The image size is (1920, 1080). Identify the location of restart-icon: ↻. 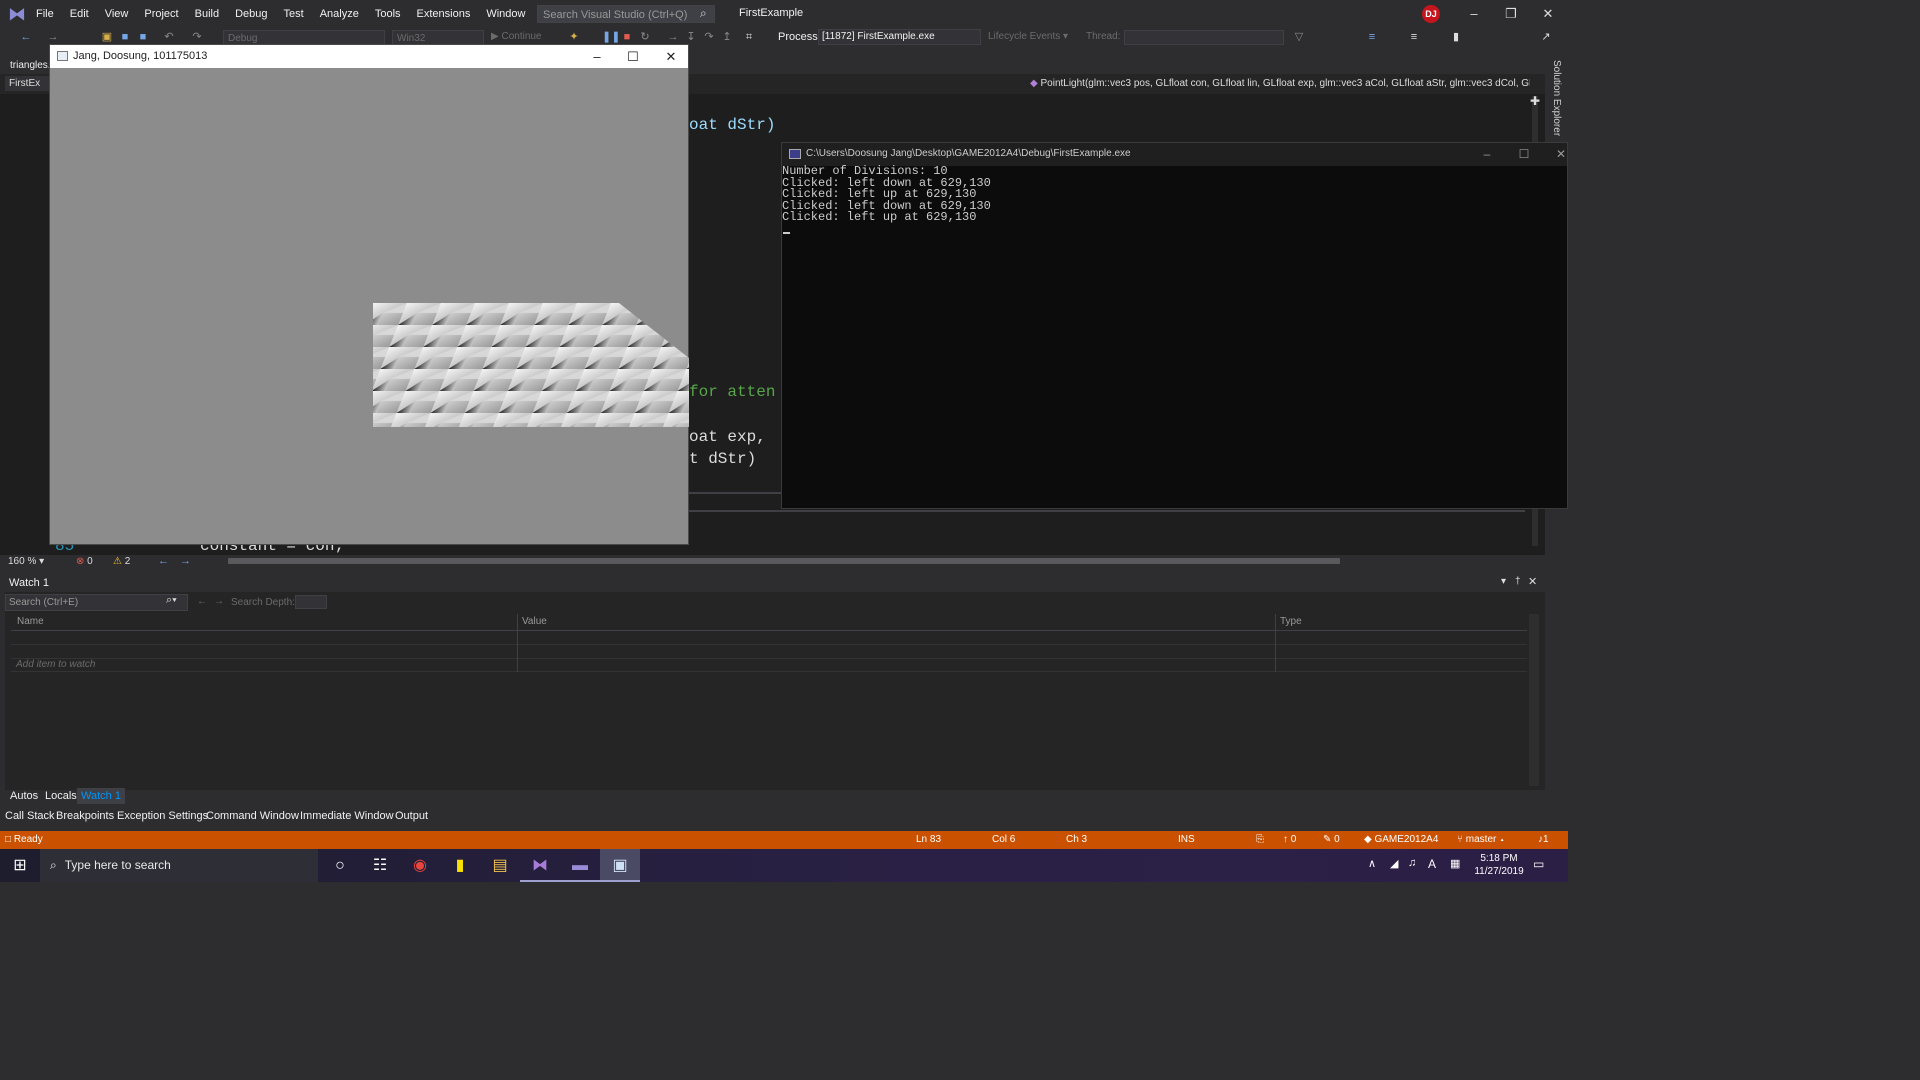
(645, 37).